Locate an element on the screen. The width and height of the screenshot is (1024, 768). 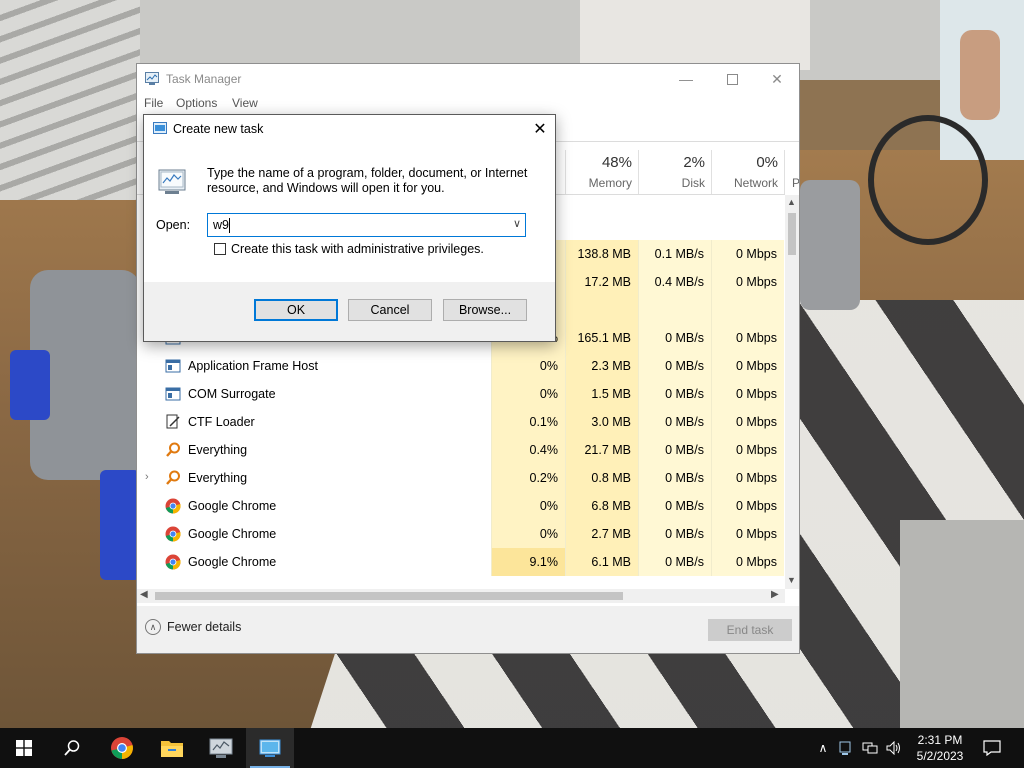
memory-cell: 2.7 MB is located at coordinates (601, 534).